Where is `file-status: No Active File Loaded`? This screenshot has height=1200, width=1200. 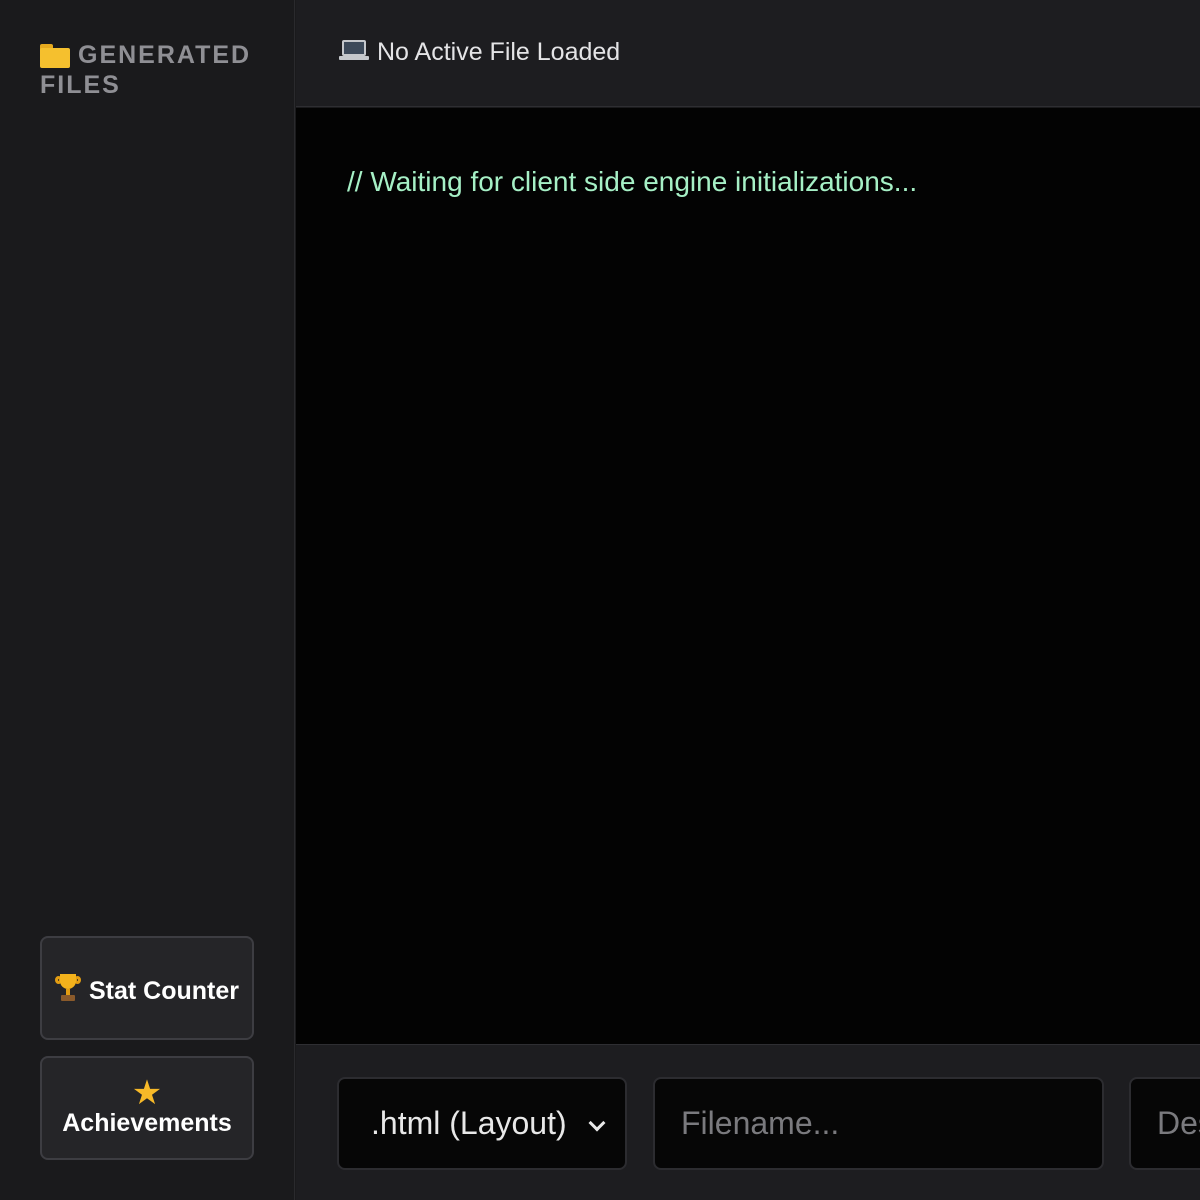
file-status: No Active File Loaded is located at coordinates (479, 52).